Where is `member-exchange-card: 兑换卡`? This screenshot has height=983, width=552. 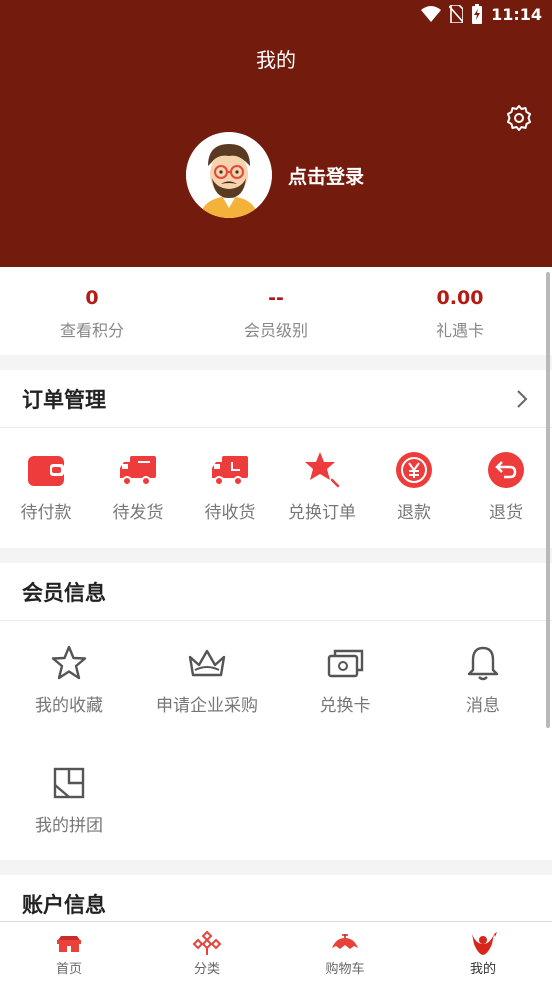
member-exchange-card: 兑换卡 is located at coordinates (345, 681).